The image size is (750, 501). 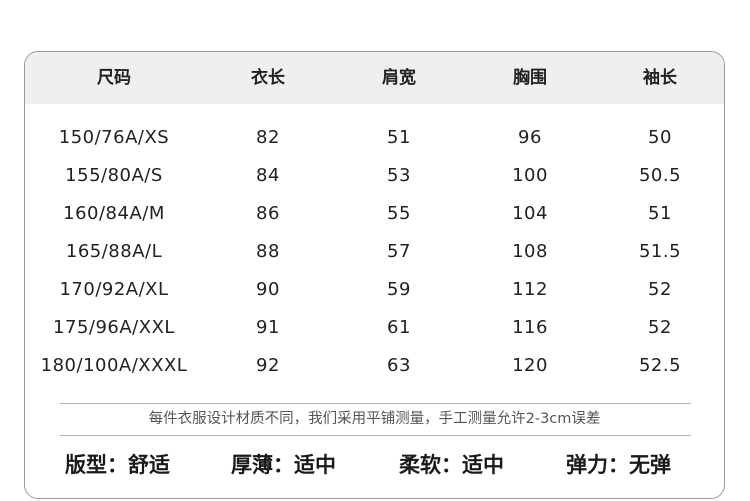 I want to click on cell-sleeve: 51.5, so click(x=660, y=251).